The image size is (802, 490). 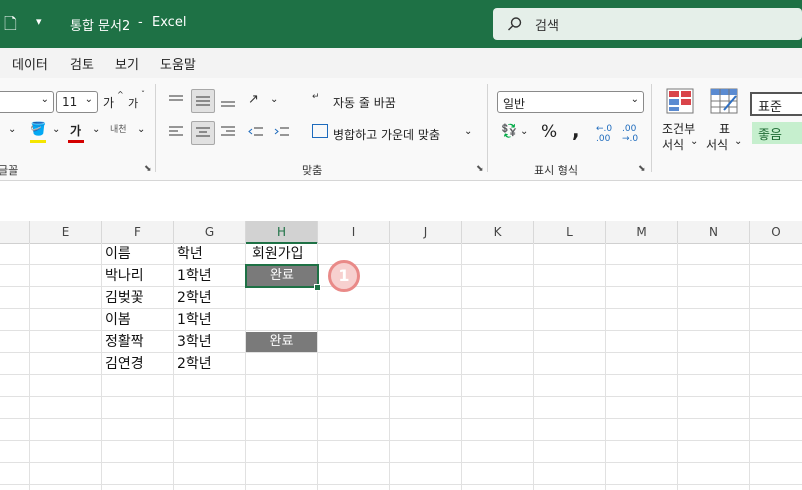 I want to click on align-middle-button, so click(x=203, y=101).